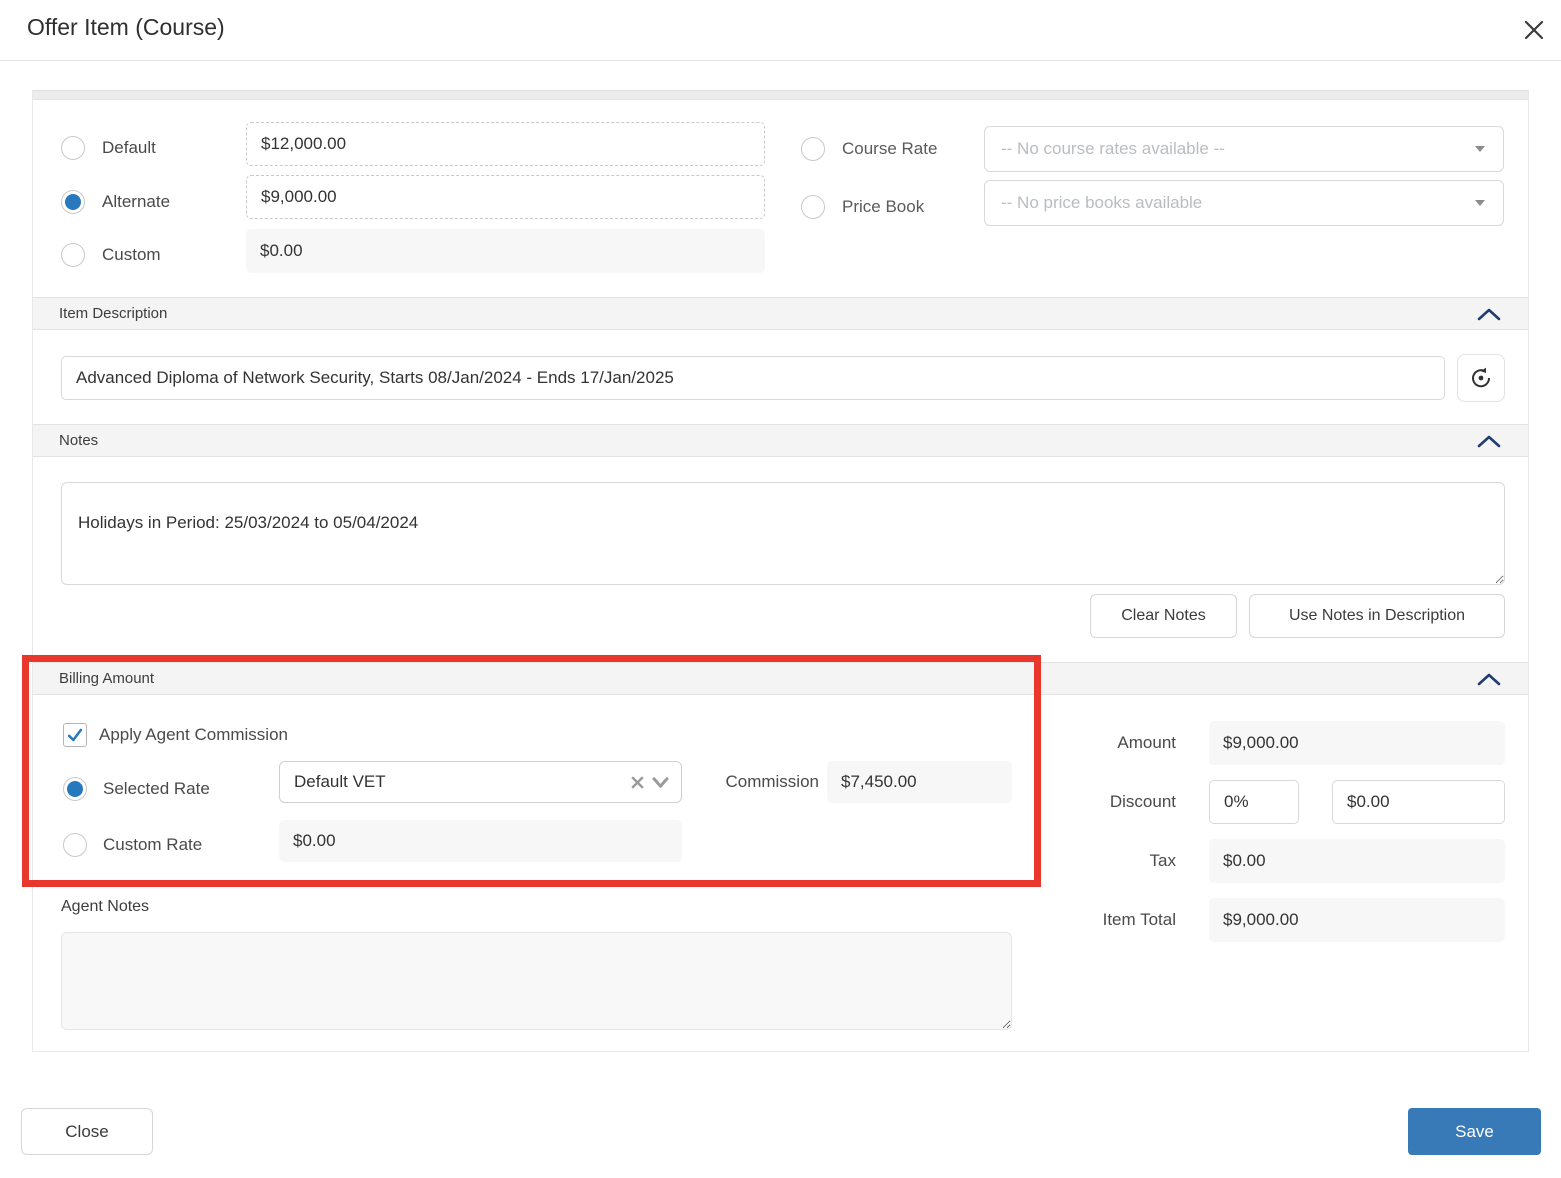 This screenshot has width=1561, height=1178. Describe the element at coordinates (753, 378) in the screenshot. I see `item-description-input` at that location.